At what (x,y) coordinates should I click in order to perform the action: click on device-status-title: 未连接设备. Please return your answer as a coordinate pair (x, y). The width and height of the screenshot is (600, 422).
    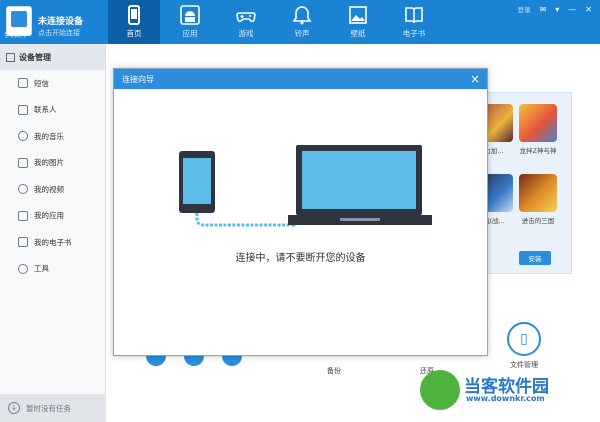
    Looking at the image, I should click on (60, 20).